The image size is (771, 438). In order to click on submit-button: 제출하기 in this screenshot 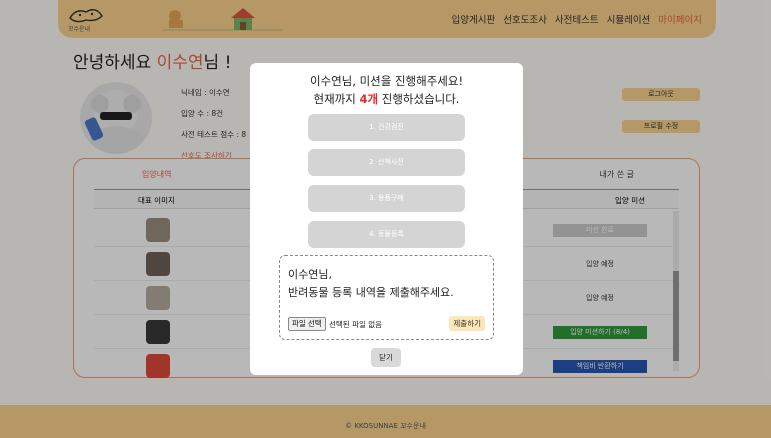, I will do `click(467, 323)`.